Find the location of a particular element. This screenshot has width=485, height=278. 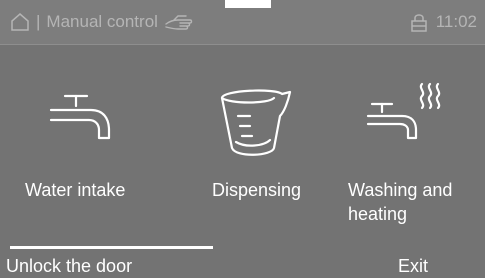

status-bar-left: | Manual control is located at coordinates (102, 22).